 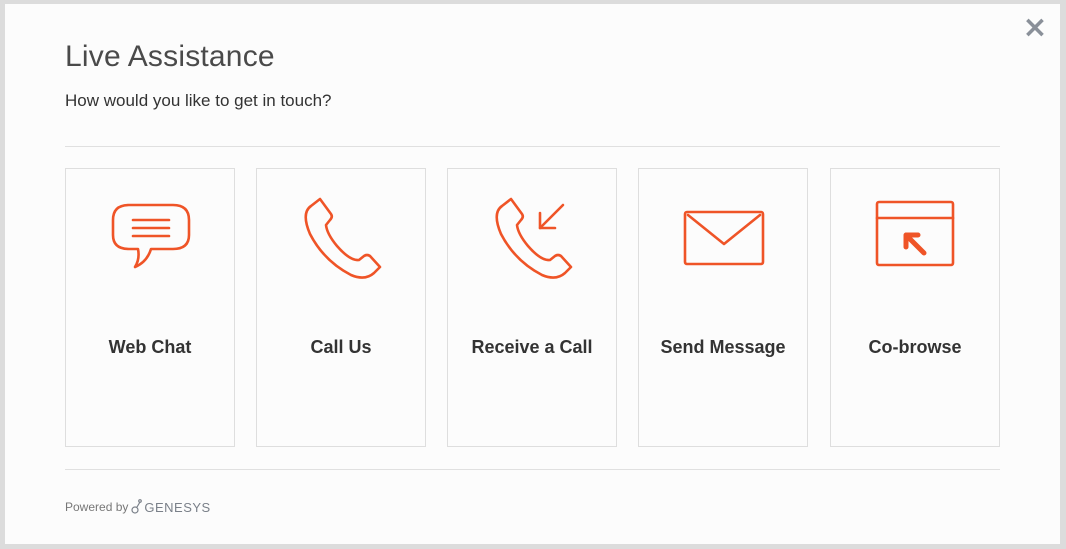 What do you see at coordinates (150, 347) in the screenshot?
I see `web-chat-label: Web Chat` at bounding box center [150, 347].